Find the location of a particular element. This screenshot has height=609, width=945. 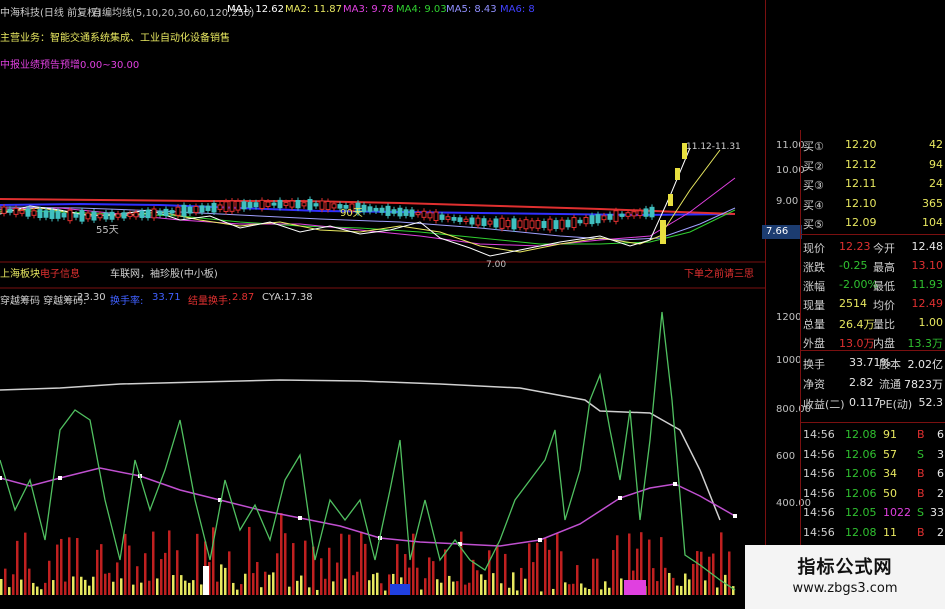

stat-value: 12.49 is located at coordinates (927, 303).